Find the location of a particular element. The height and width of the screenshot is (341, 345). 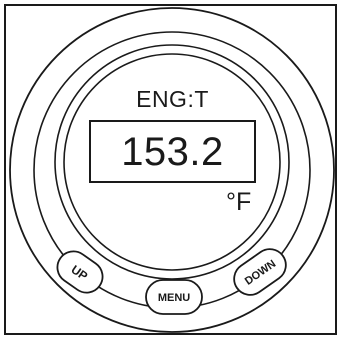

mode-label: ENG:T is located at coordinates (172, 99).